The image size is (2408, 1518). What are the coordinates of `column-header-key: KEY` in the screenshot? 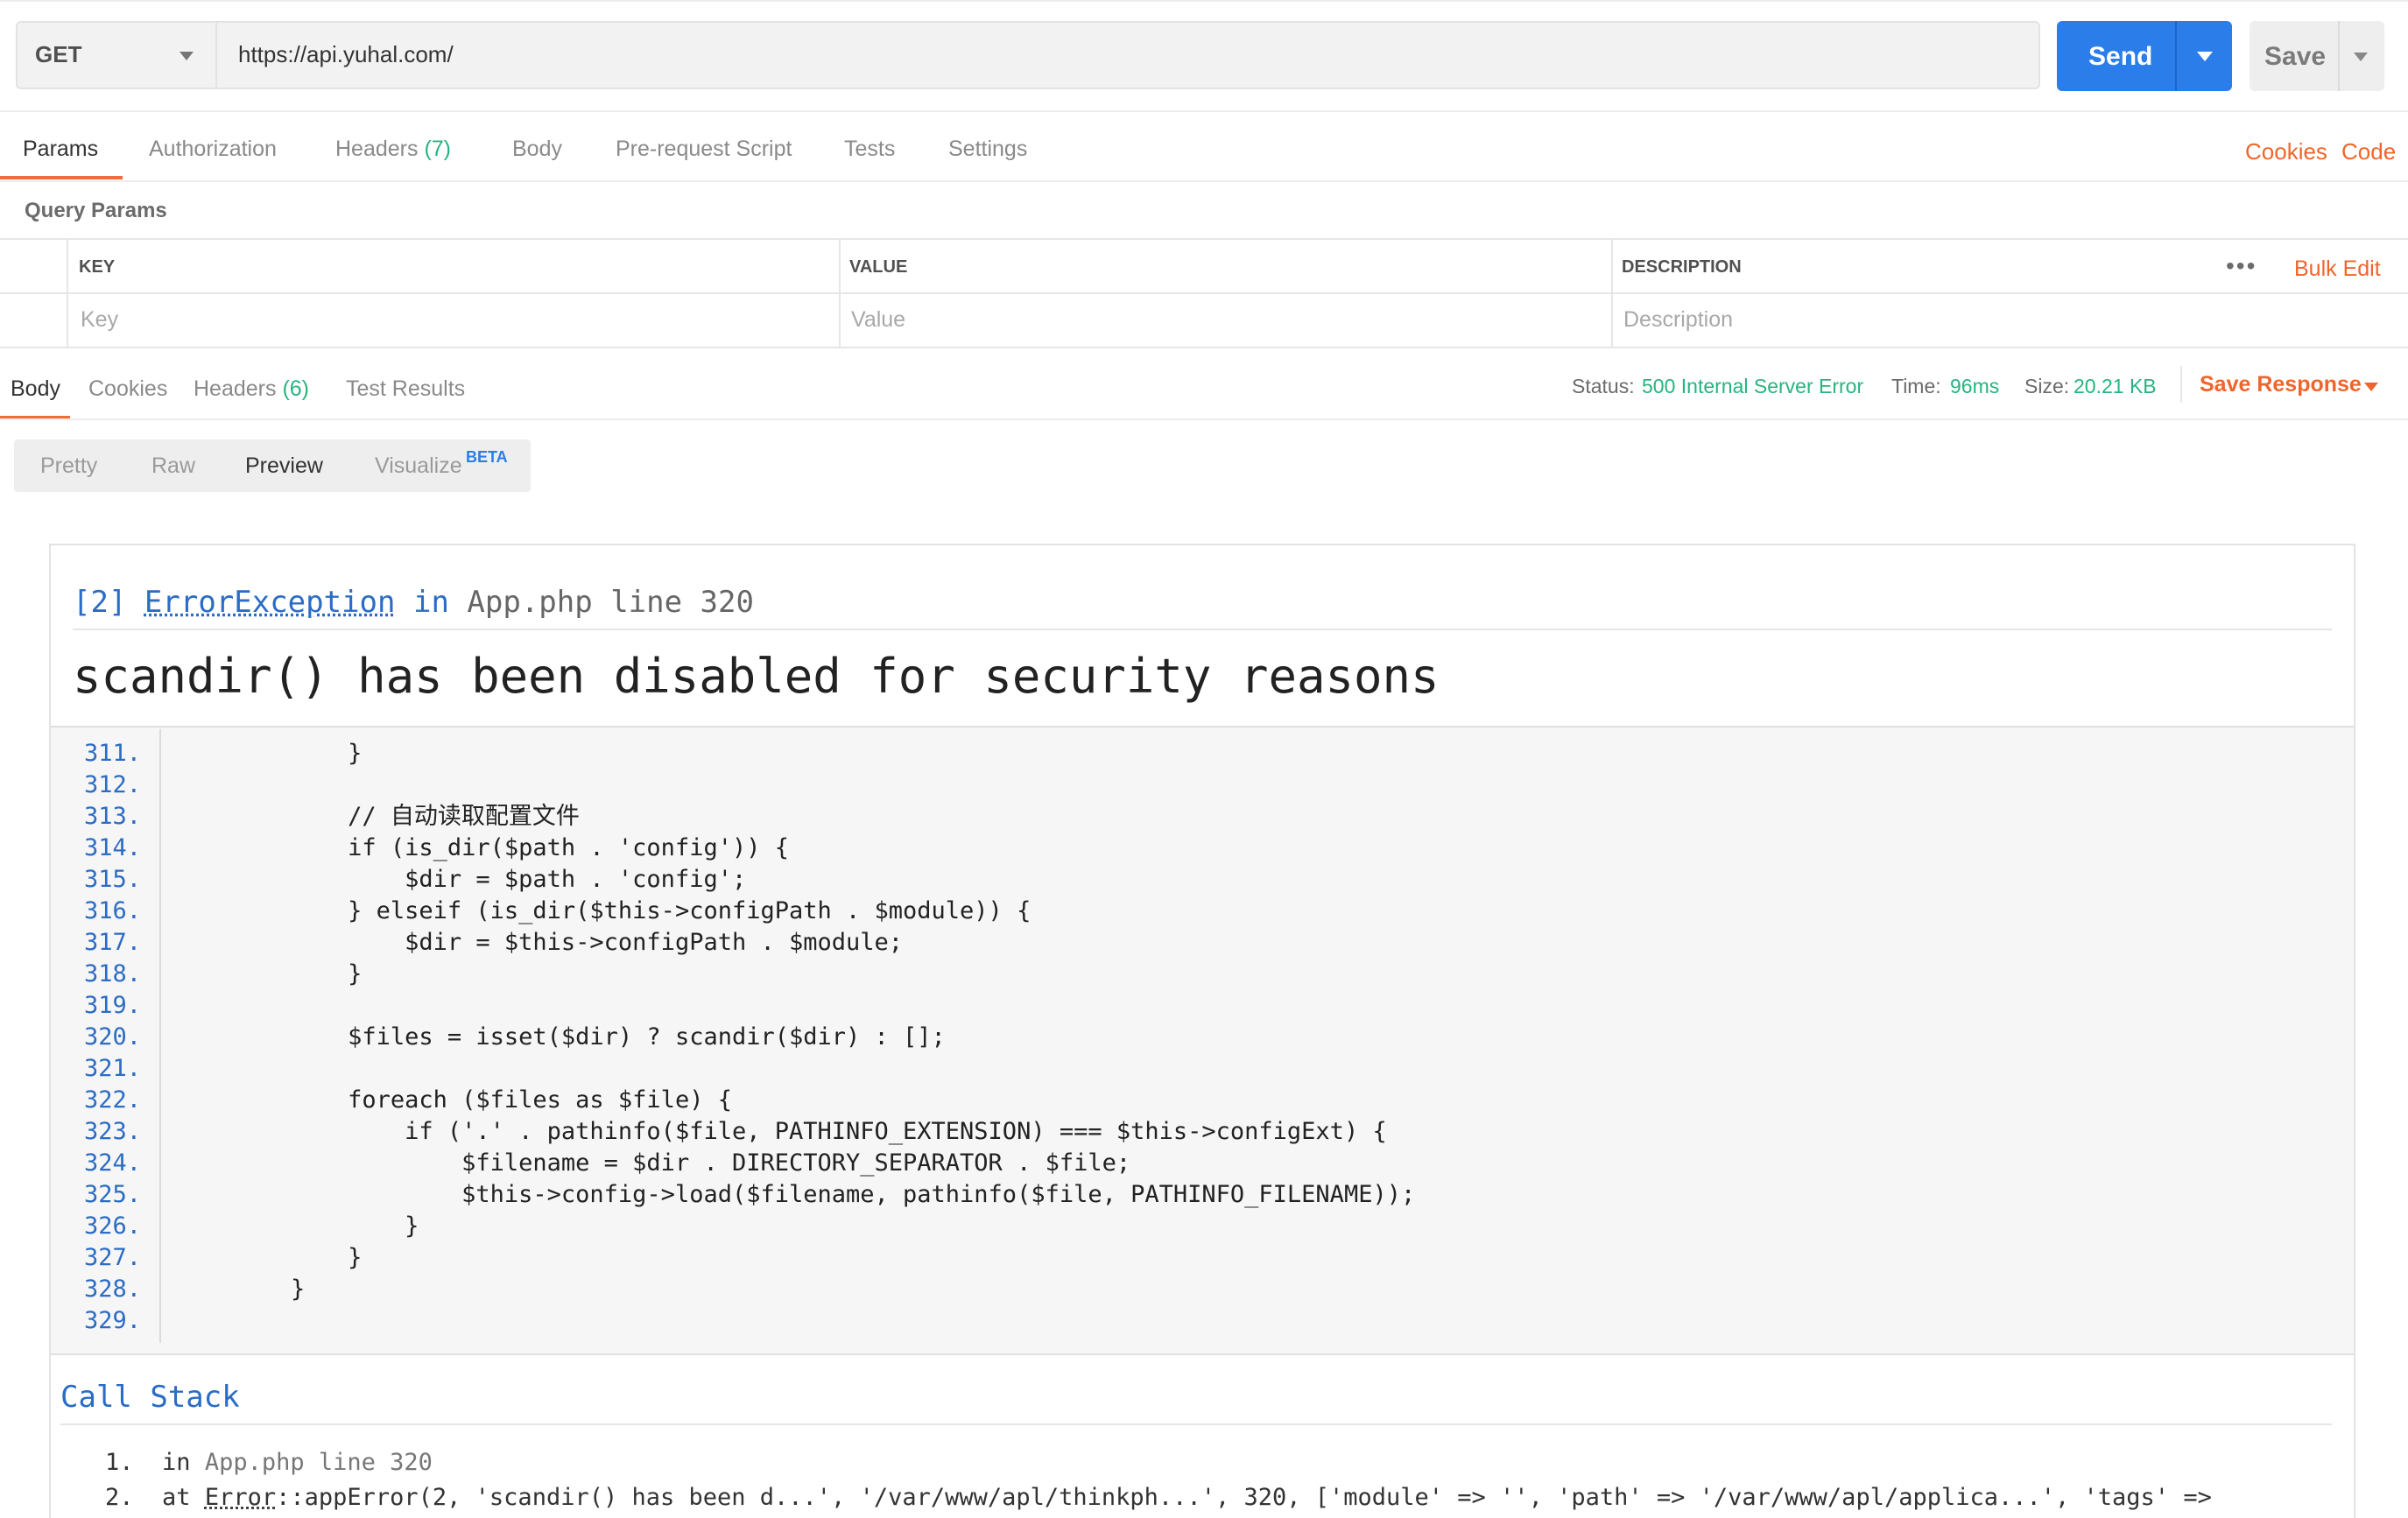 It's located at (97, 267).